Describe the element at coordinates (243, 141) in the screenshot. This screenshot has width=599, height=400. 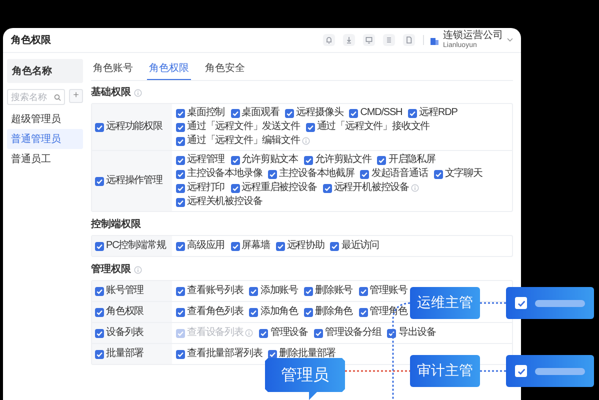
I see `checkbox-option: 通过「远程文件」编辑文件` at that location.